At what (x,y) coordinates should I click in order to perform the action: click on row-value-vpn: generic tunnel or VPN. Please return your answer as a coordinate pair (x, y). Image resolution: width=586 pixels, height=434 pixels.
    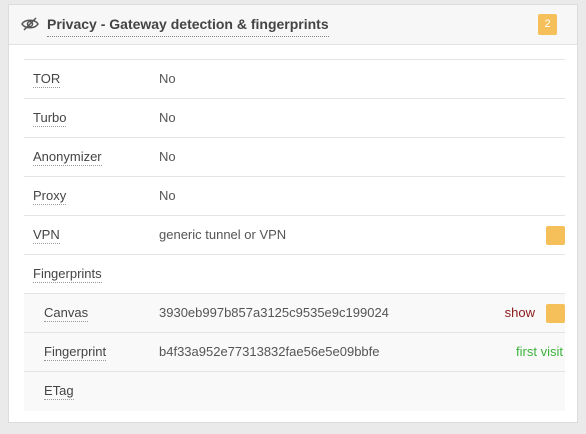
    Looking at the image, I should click on (223, 234).